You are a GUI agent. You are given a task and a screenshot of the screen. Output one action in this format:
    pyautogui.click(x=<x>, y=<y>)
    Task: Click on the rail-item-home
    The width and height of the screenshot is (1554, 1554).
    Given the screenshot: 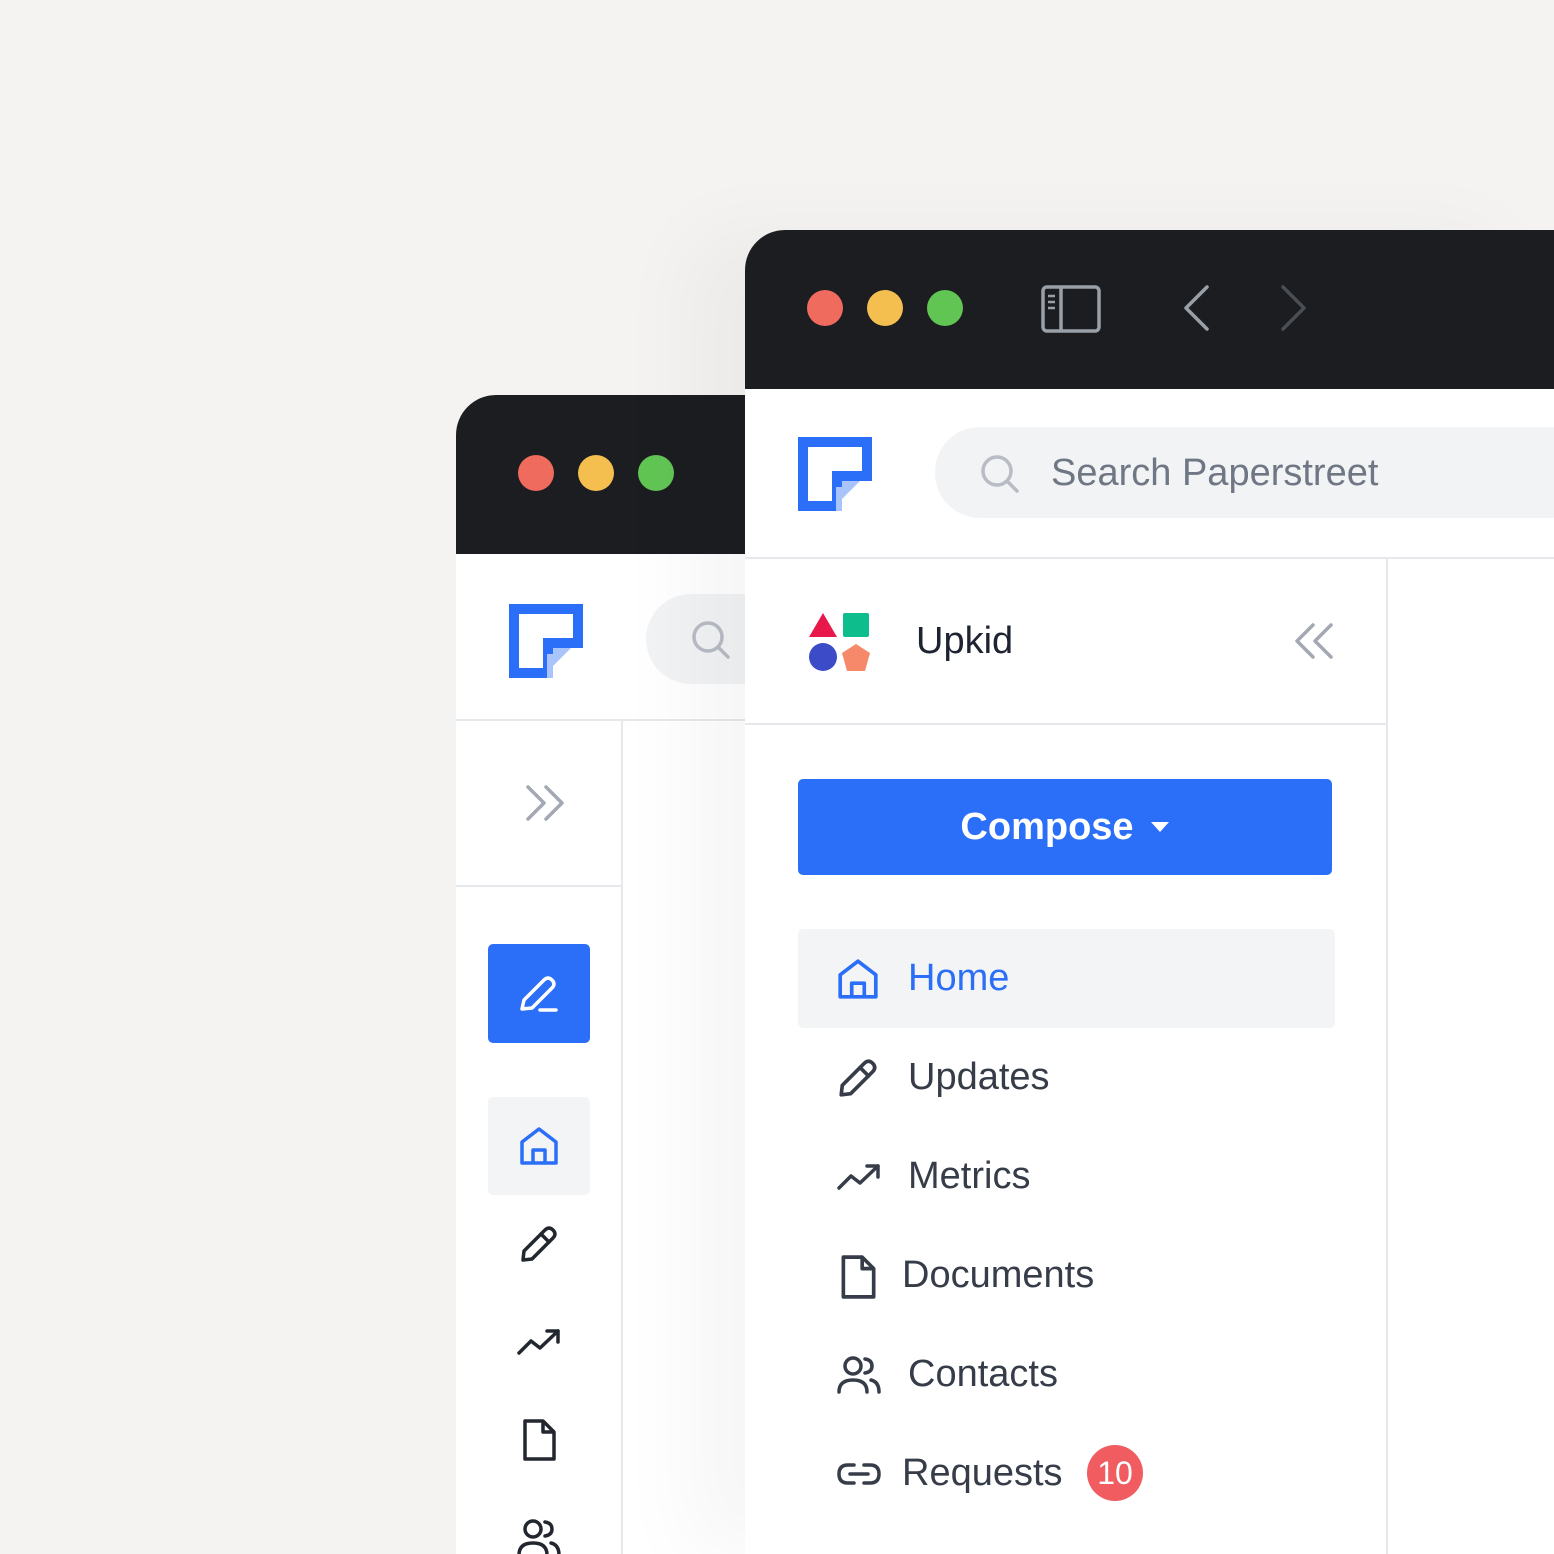 What is the action you would take?
    pyautogui.click(x=539, y=1146)
    